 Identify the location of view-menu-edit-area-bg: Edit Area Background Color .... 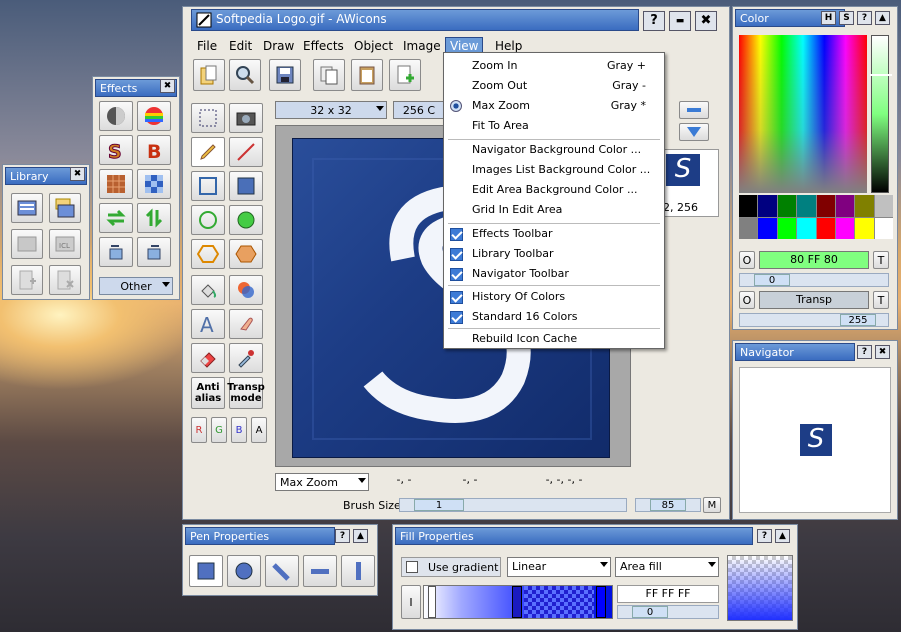
(554, 191).